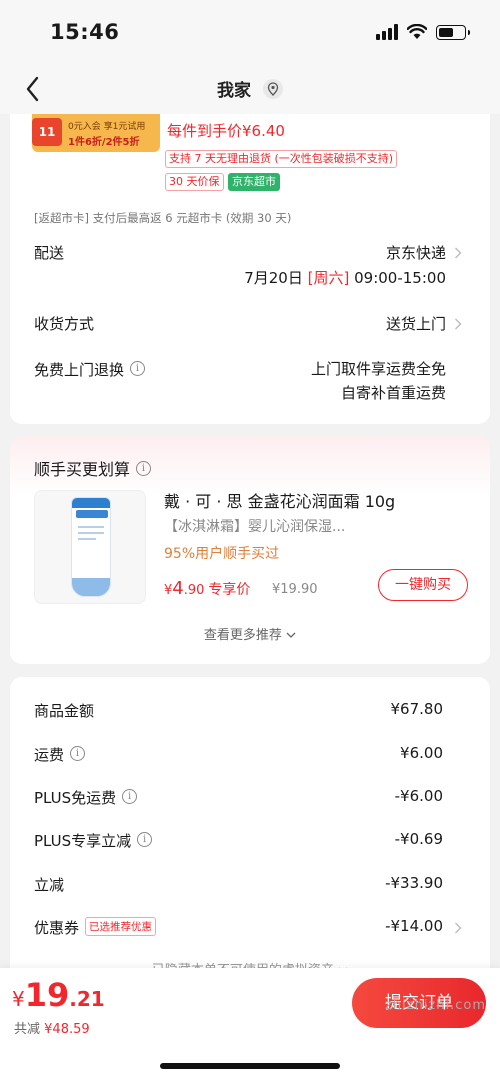  Describe the element at coordinates (107, 127) in the screenshot. I see `promo-line1: 0元入会 享1元试用` at that location.